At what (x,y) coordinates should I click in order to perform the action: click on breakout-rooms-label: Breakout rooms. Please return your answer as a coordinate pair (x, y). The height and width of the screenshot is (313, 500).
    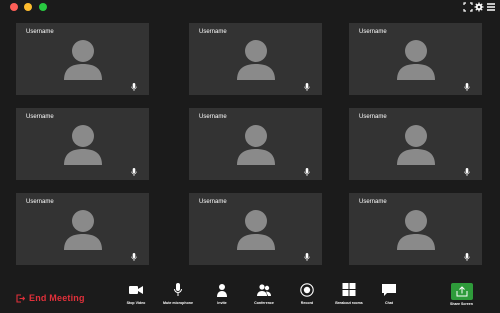
    Looking at the image, I should click on (349, 303).